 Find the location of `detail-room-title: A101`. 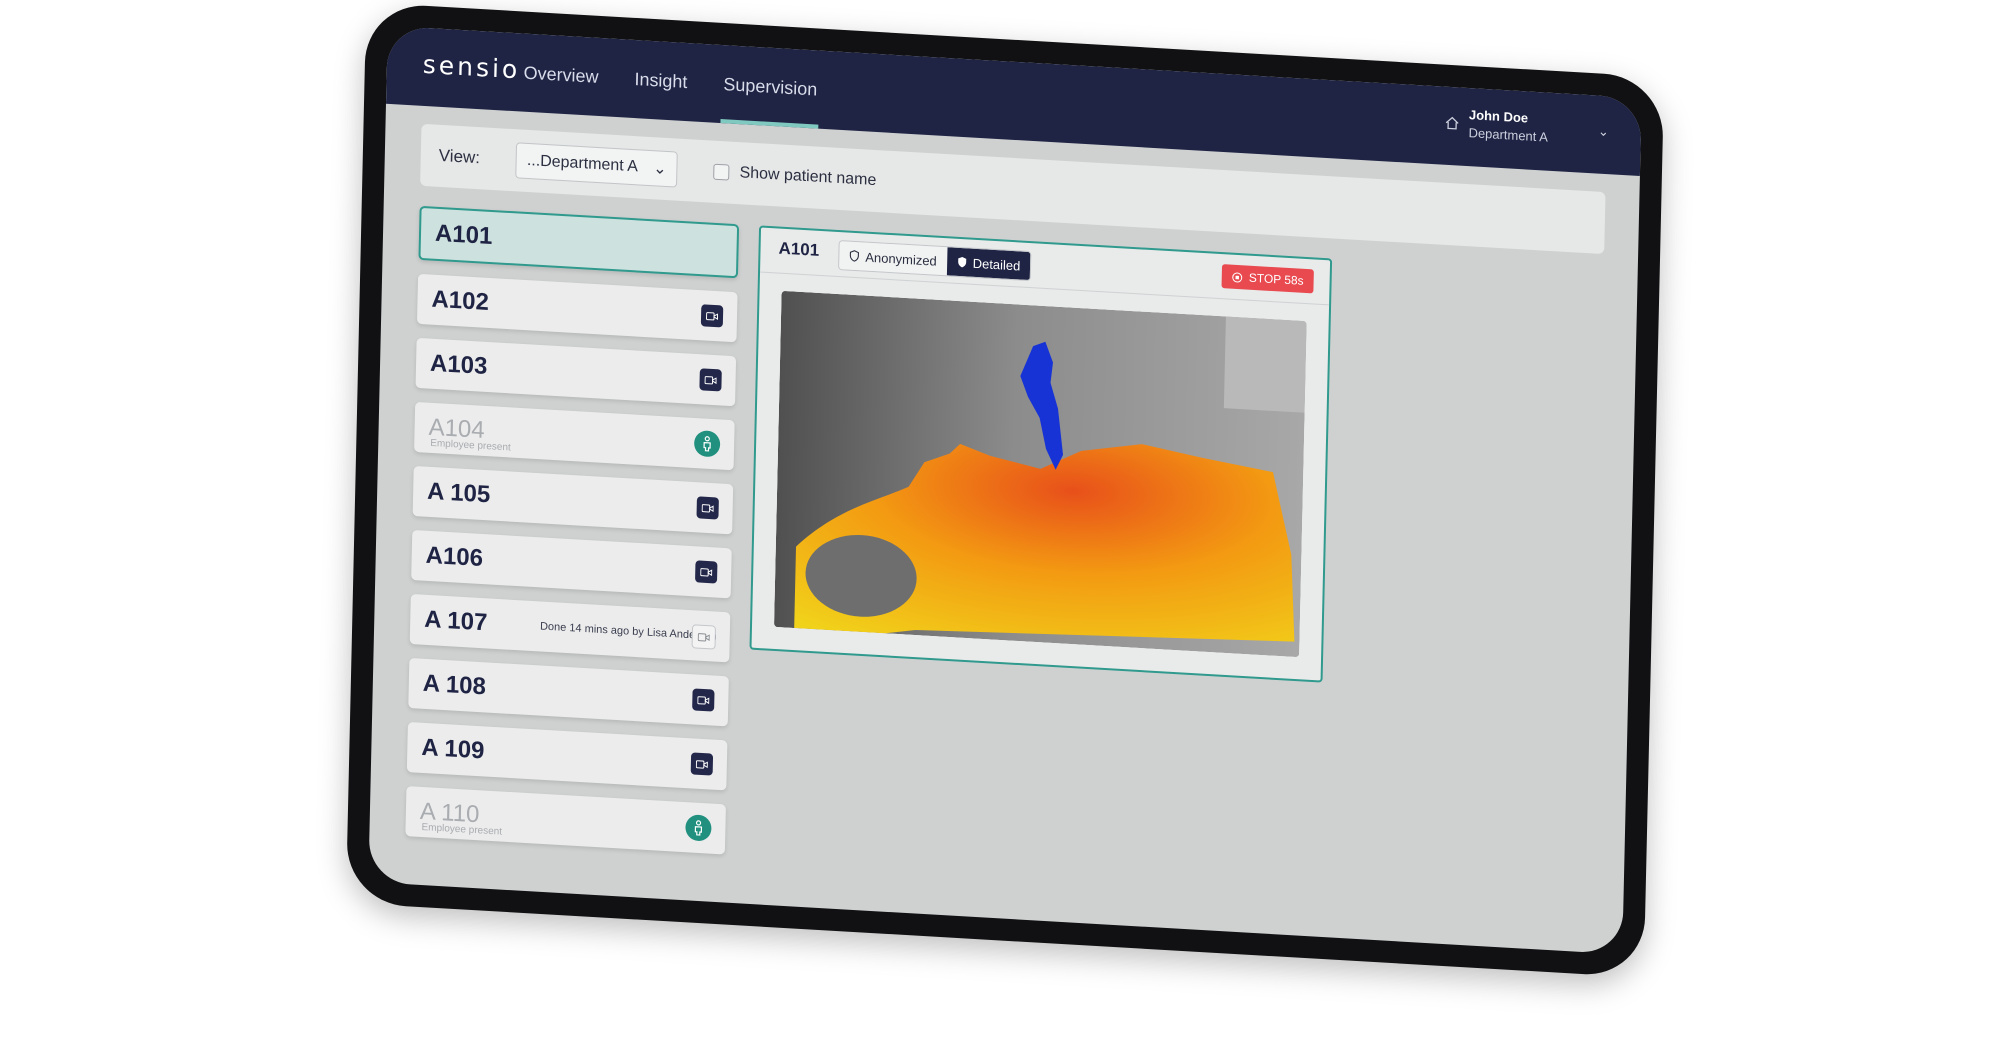

detail-room-title: A101 is located at coordinates (799, 249).